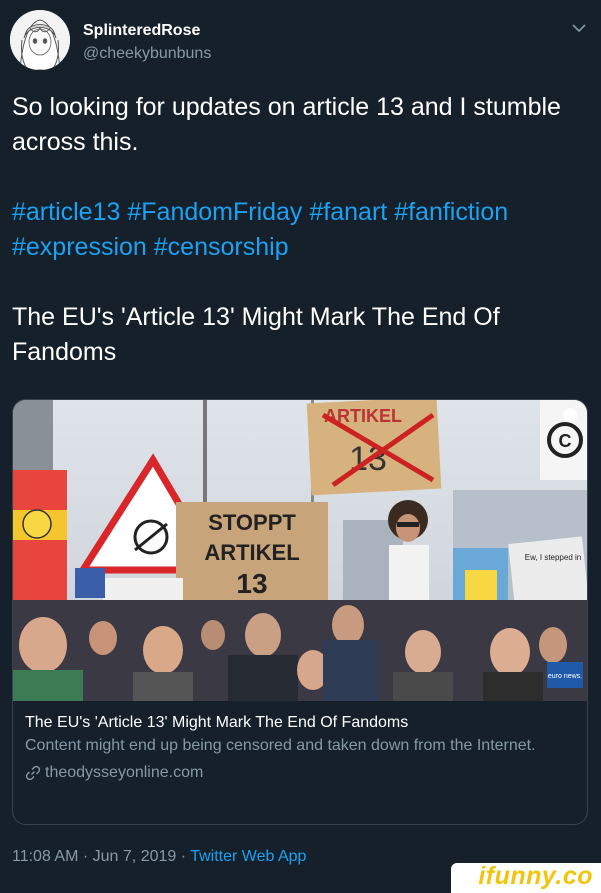 Image resolution: width=601 pixels, height=893 pixels. What do you see at coordinates (135, 856) in the screenshot?
I see `tweet-date: Jun 7, 2019` at bounding box center [135, 856].